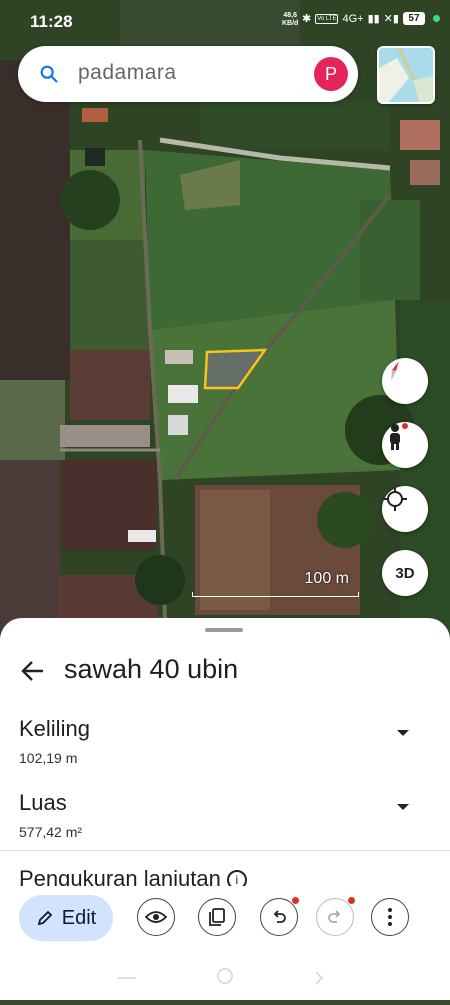 This screenshot has width=450, height=1005. Describe the element at coordinates (405, 381) in the screenshot. I see `compass-button` at that location.